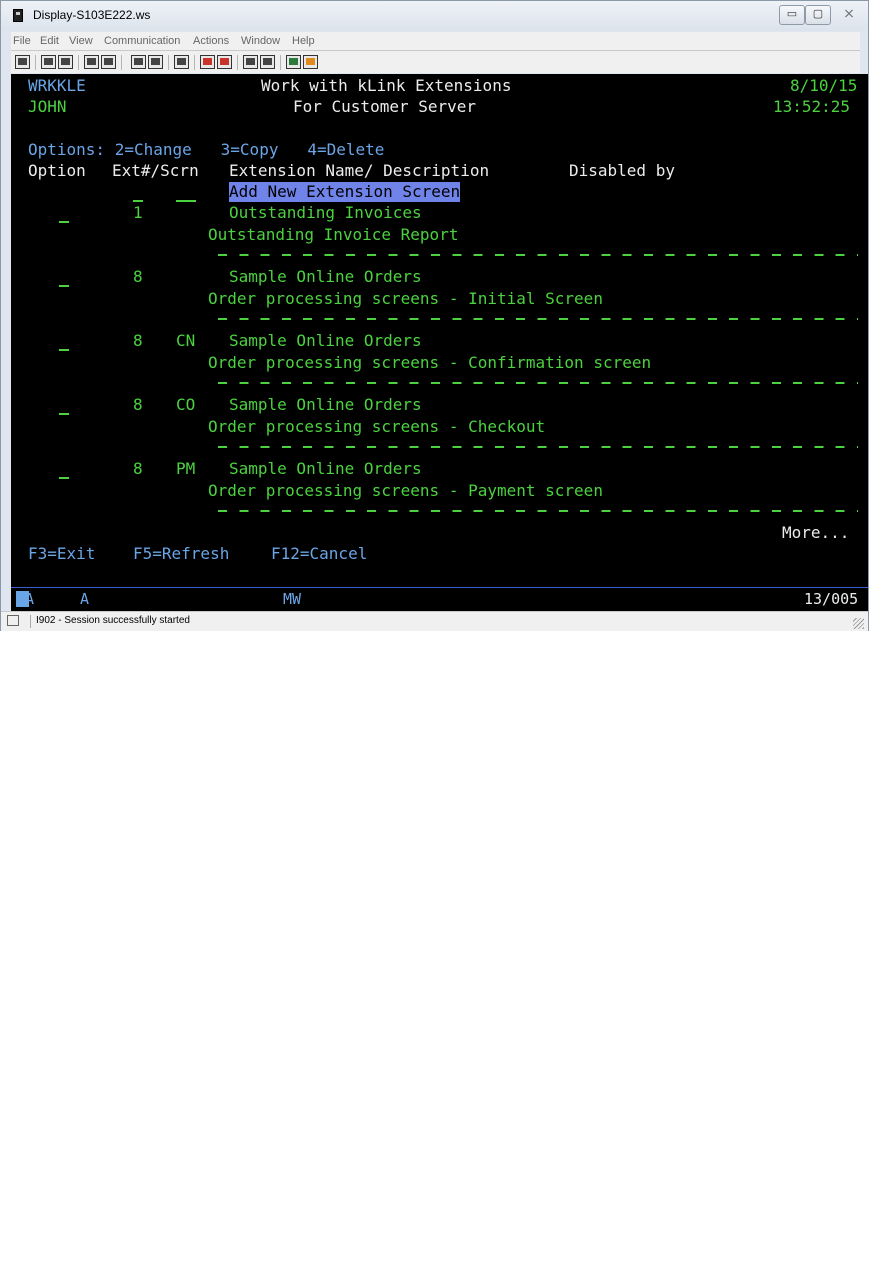  I want to click on status-message: I902 - Session successfully started, so click(113, 620).